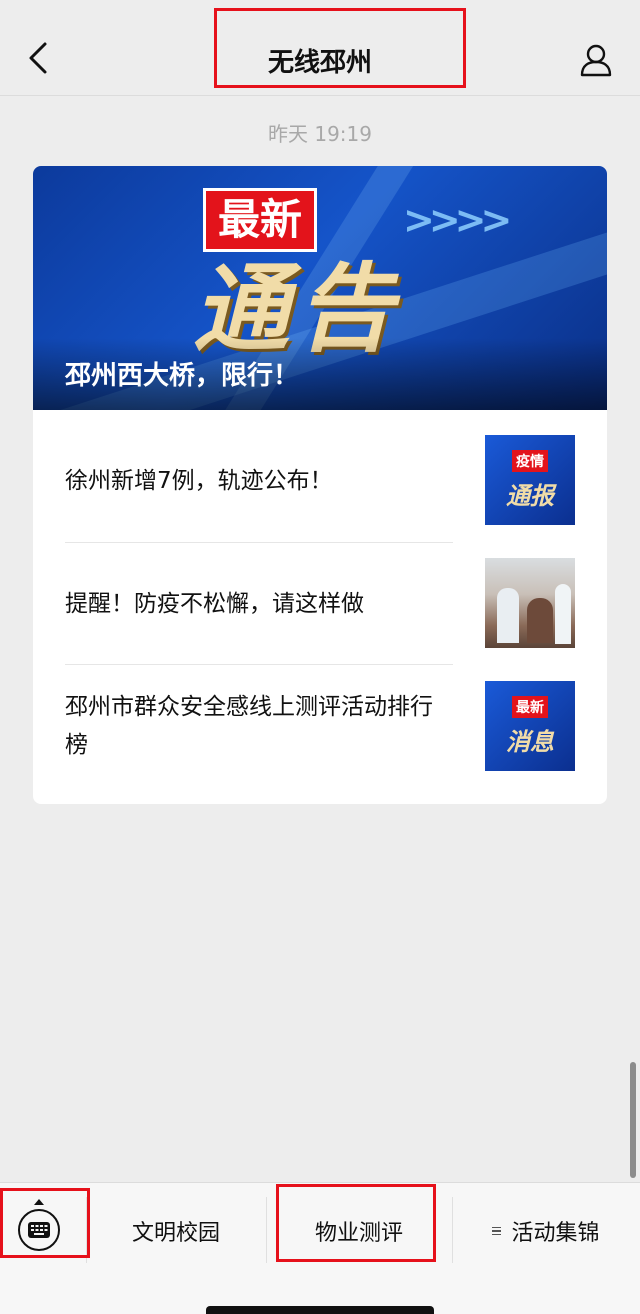 The image size is (640, 1314). Describe the element at coordinates (260, 220) in the screenshot. I see `hero-badge: 最新` at that location.